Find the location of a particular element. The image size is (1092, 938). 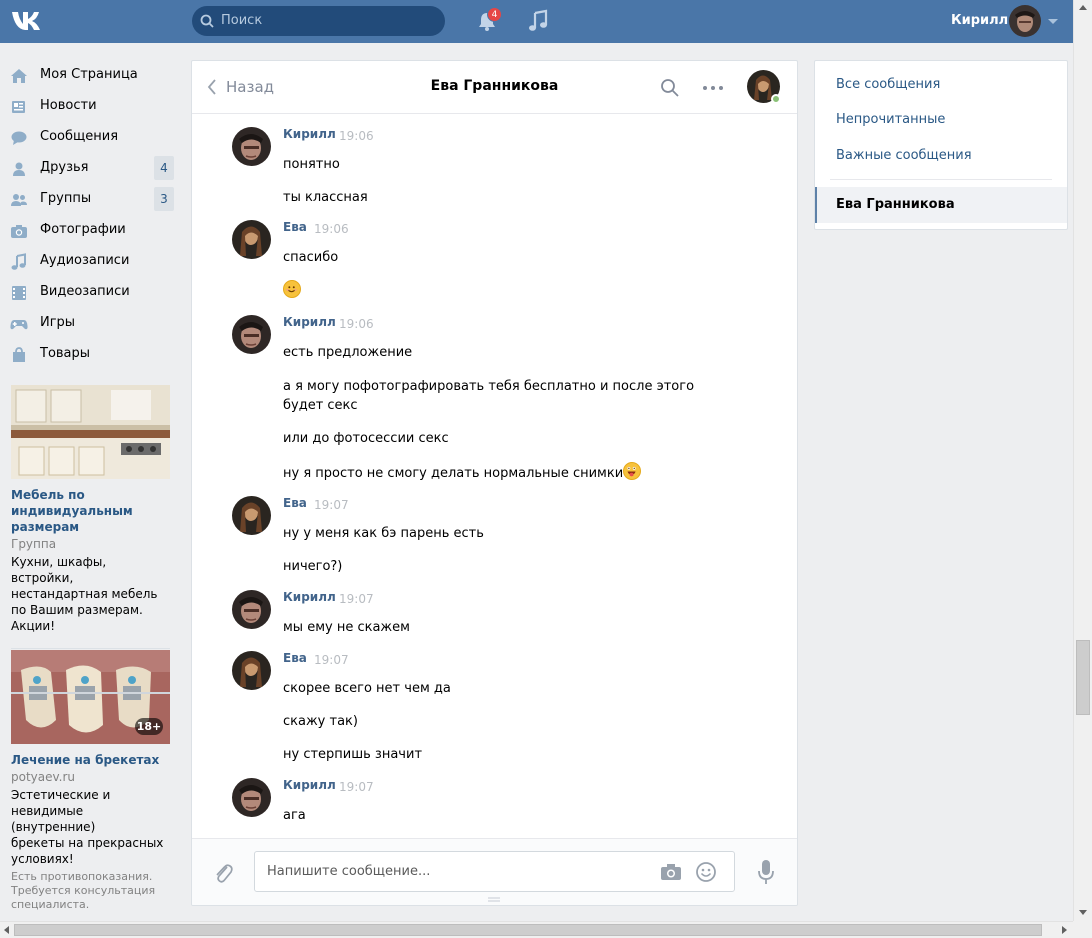

message-text: ну у меня как бэ парень есть is located at coordinates (383, 533).